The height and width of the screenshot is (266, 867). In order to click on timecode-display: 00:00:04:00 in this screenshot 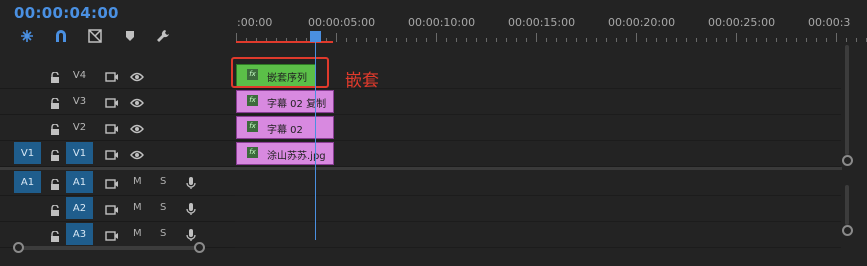, I will do `click(66, 13)`.